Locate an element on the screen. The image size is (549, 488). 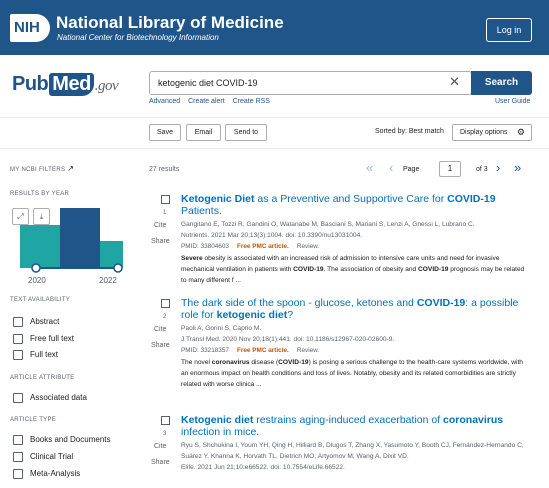
text-availability-heading: TEXT AVAILABILITY is located at coordinates (40, 300).